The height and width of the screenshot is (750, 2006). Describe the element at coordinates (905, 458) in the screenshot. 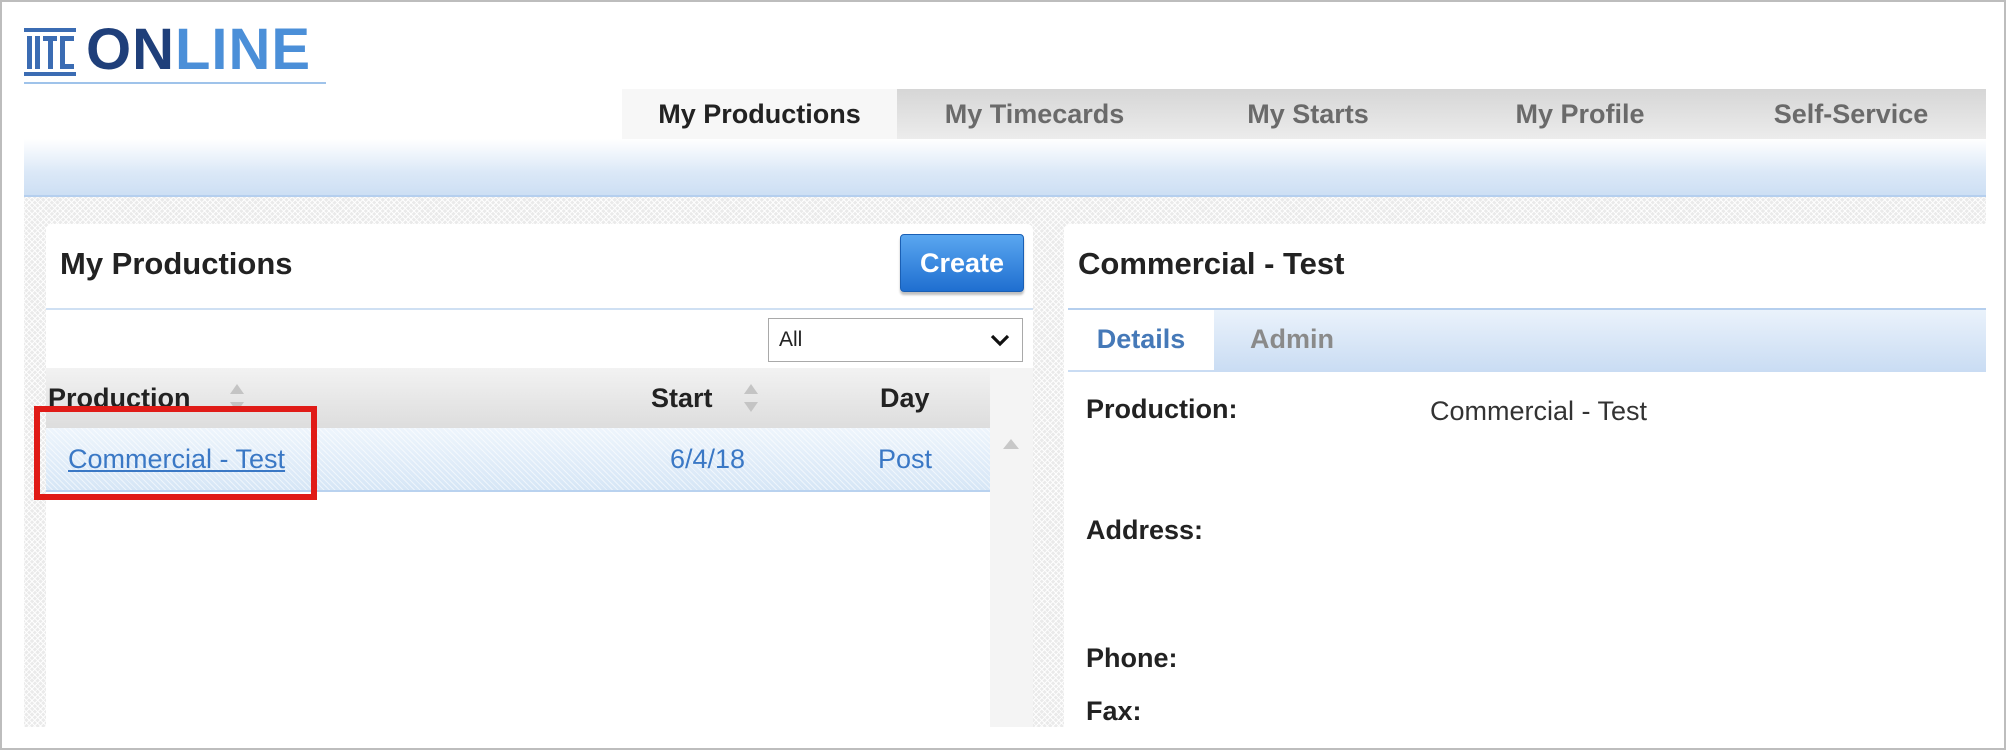

I see `production-day: Post` at that location.